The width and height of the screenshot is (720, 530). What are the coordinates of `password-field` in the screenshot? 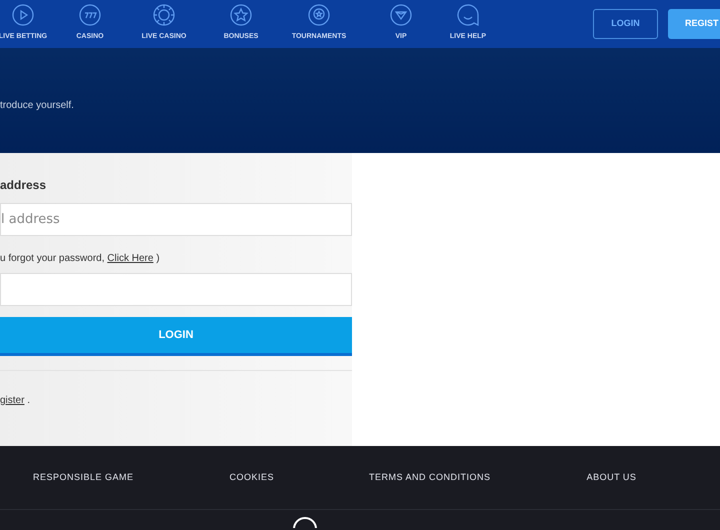 It's located at (176, 289).